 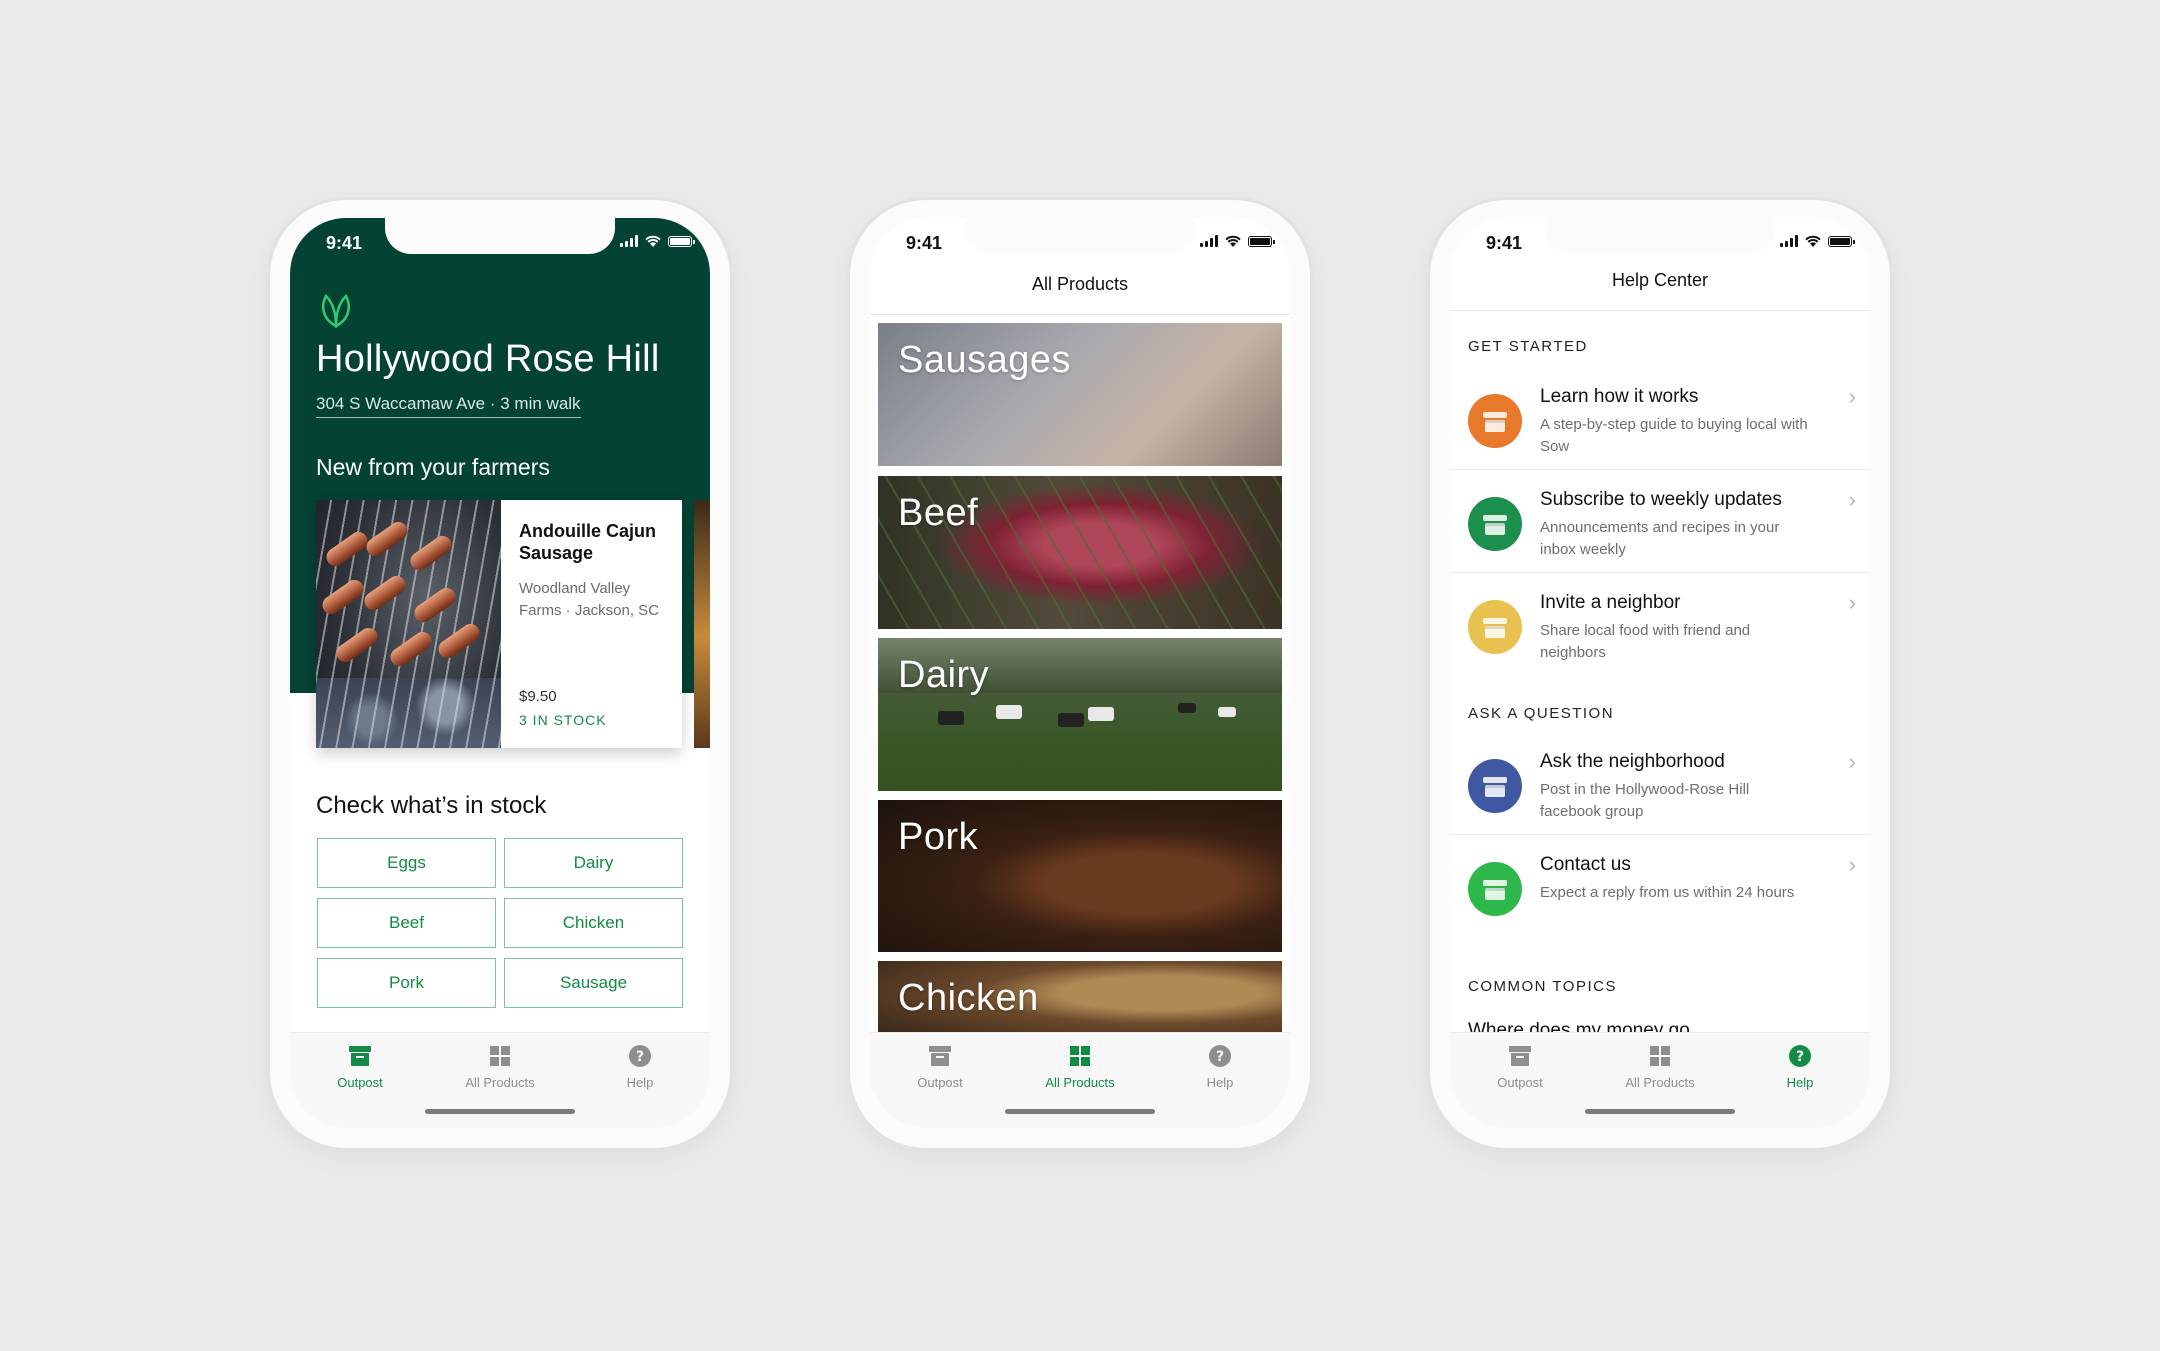 What do you see at coordinates (587, 542) in the screenshot?
I see `product-title: Andouille Cajun Sausage` at bounding box center [587, 542].